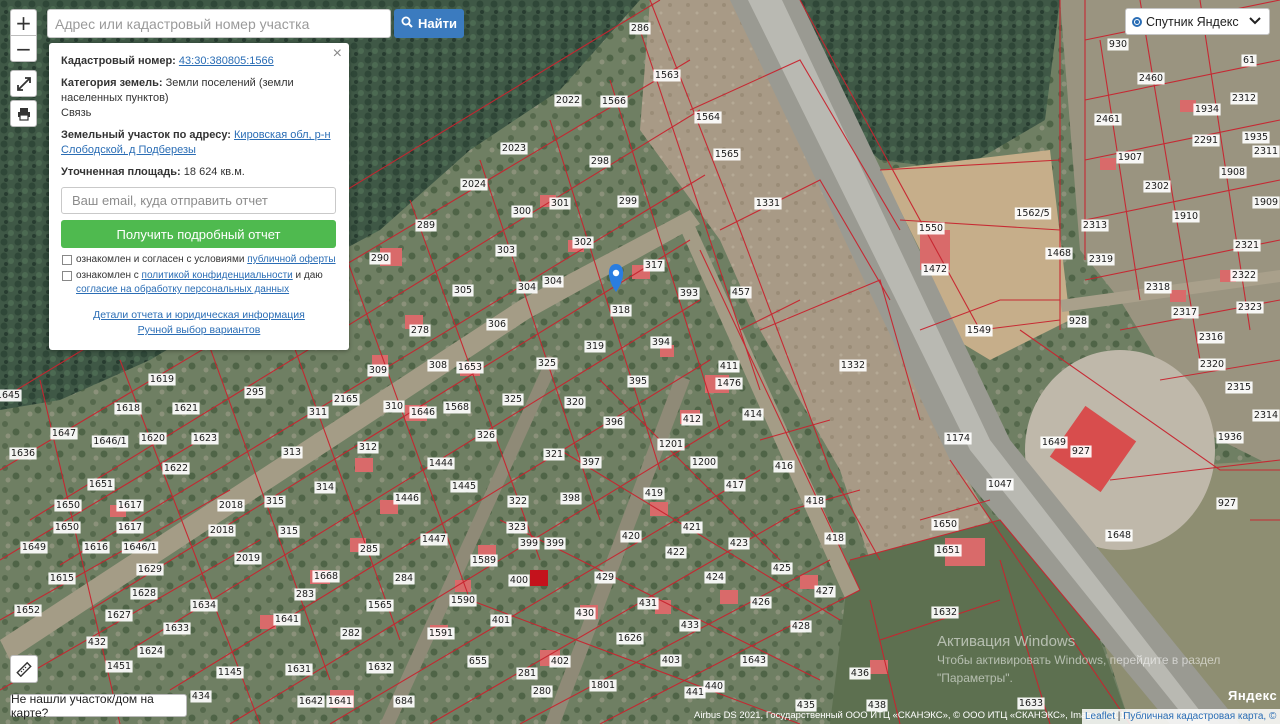 This screenshot has width=1280, height=724. I want to click on ruler-button, so click(24, 669).